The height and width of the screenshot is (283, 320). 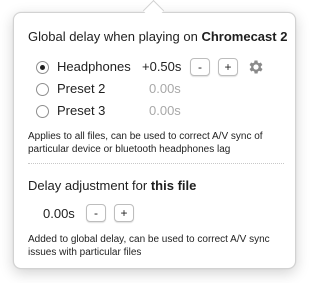 I want to click on preset-value-headphones: +0.50s, so click(x=162, y=66).